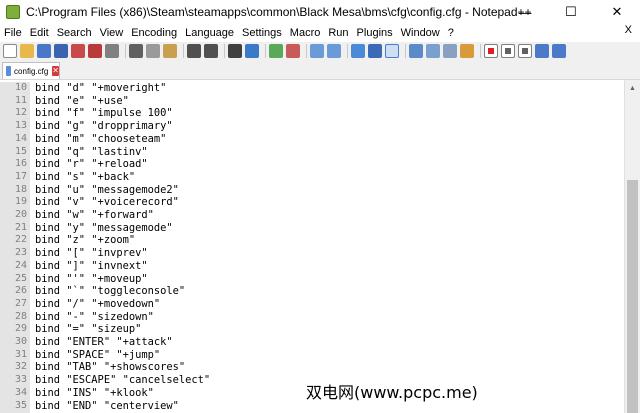  I want to click on code-line: 15 bind "q" "lastinv", so click(312, 152).